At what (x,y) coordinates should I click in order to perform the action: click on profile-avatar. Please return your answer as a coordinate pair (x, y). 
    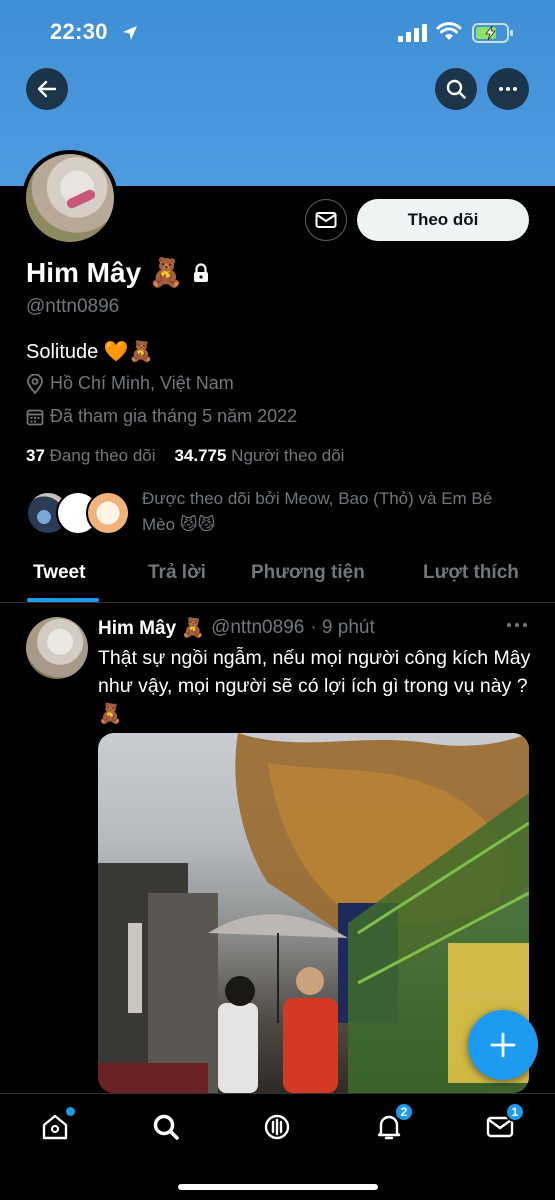
    Looking at the image, I should click on (70, 198).